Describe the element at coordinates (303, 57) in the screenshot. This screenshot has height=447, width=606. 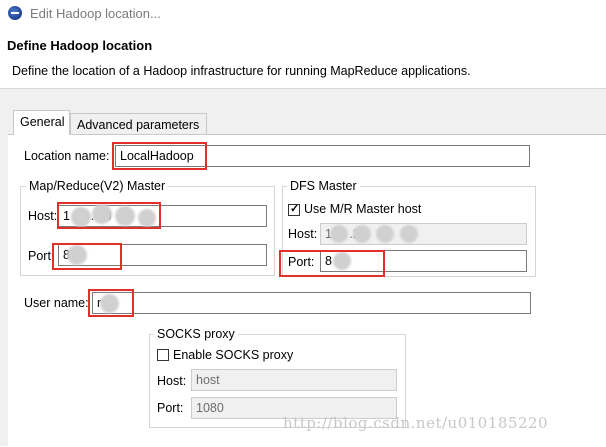
I see `wizard-header` at that location.